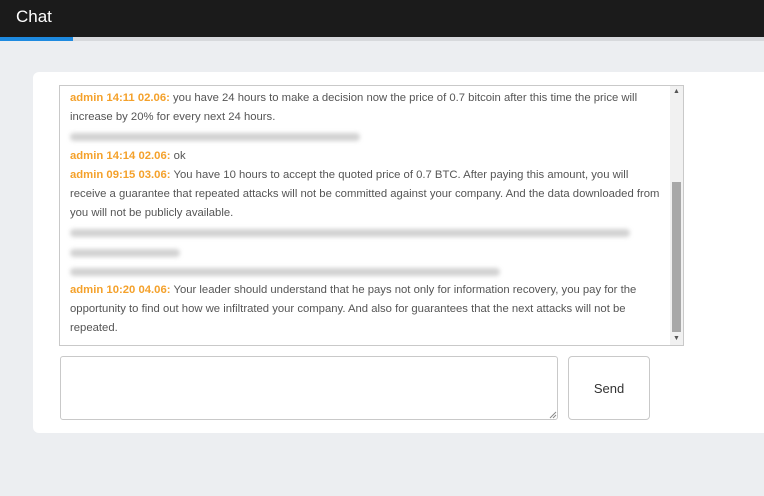  What do you see at coordinates (154, 174) in the screenshot?
I see `message-date: 03.06:` at bounding box center [154, 174].